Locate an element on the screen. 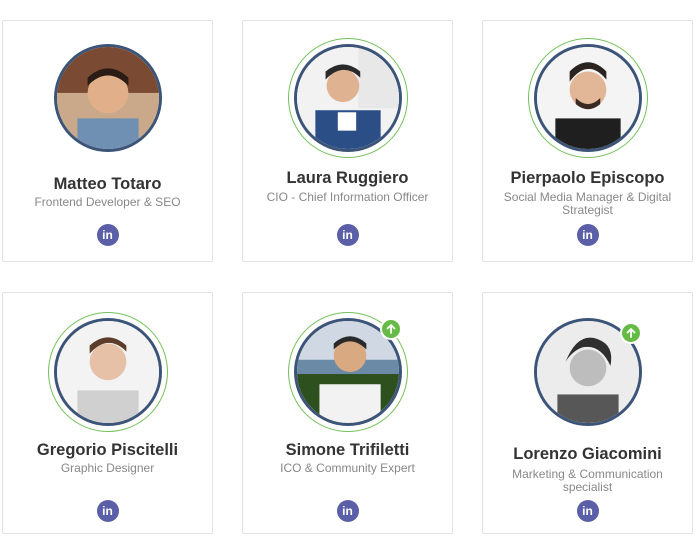  member-role: ICO & Community Expert is located at coordinates (347, 468).